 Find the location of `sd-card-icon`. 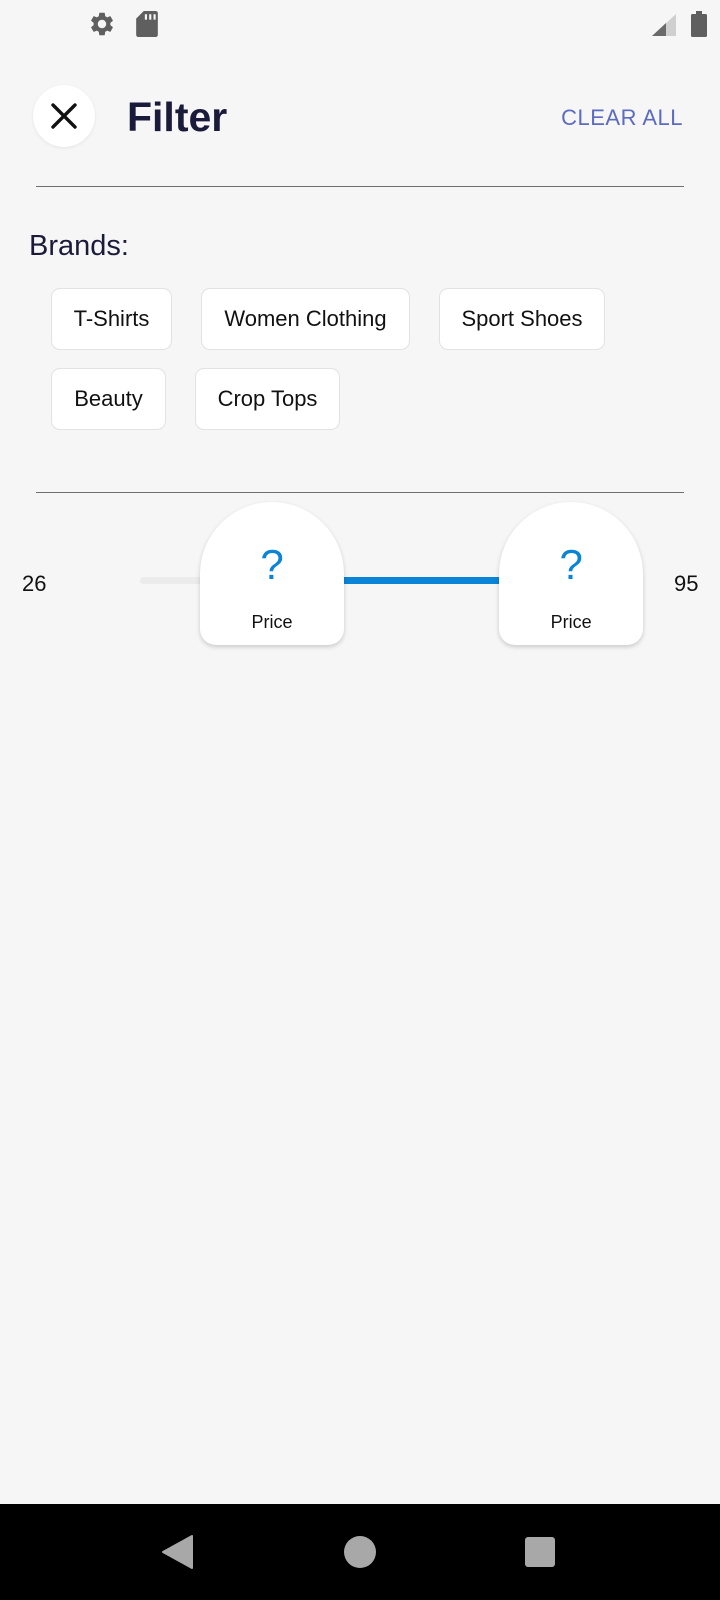

sd-card-icon is located at coordinates (147, 24).